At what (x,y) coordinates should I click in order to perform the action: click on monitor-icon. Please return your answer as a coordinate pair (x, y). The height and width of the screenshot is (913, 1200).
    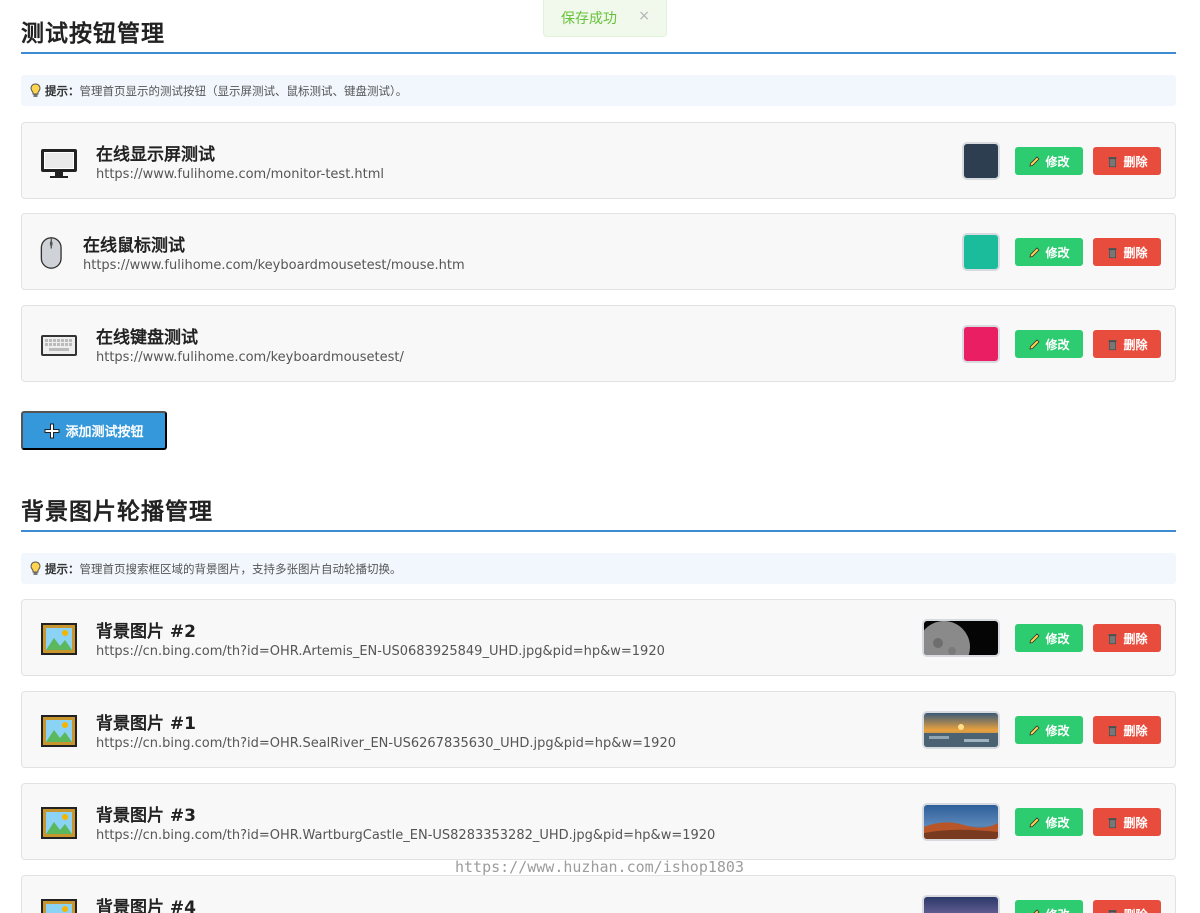
    Looking at the image, I should click on (59, 163).